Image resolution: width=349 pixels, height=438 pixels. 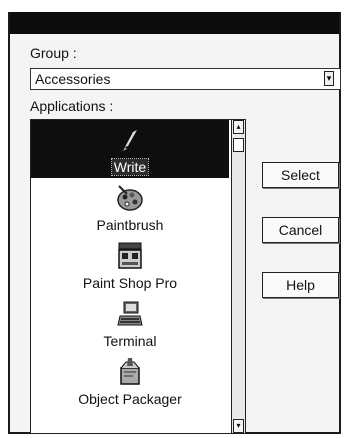 I want to click on select-button: Select, so click(x=300, y=175).